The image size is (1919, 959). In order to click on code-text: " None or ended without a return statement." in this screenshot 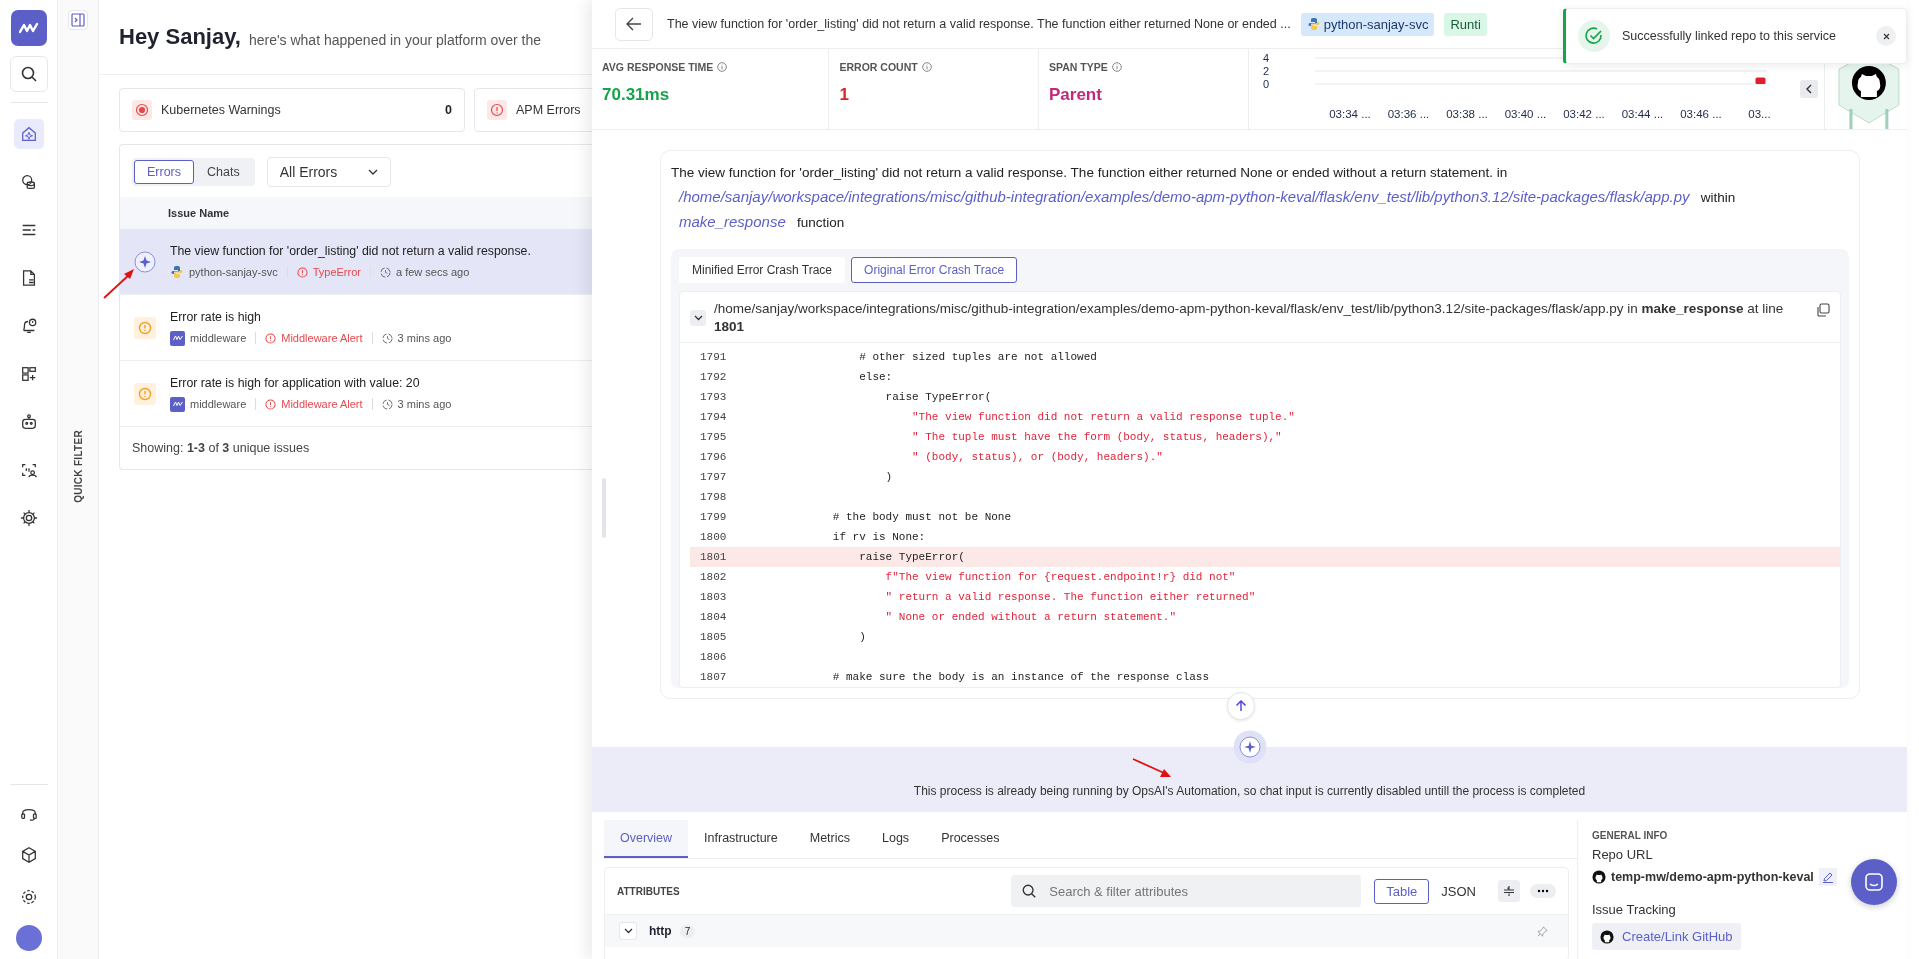, I will do `click(1030, 617)`.